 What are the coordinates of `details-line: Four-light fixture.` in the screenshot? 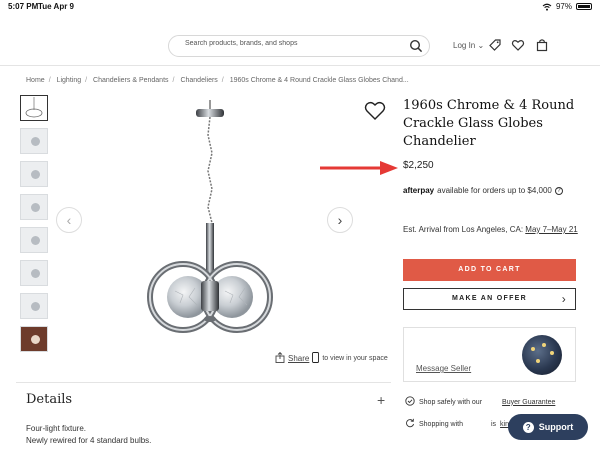 It's located at (56, 428).